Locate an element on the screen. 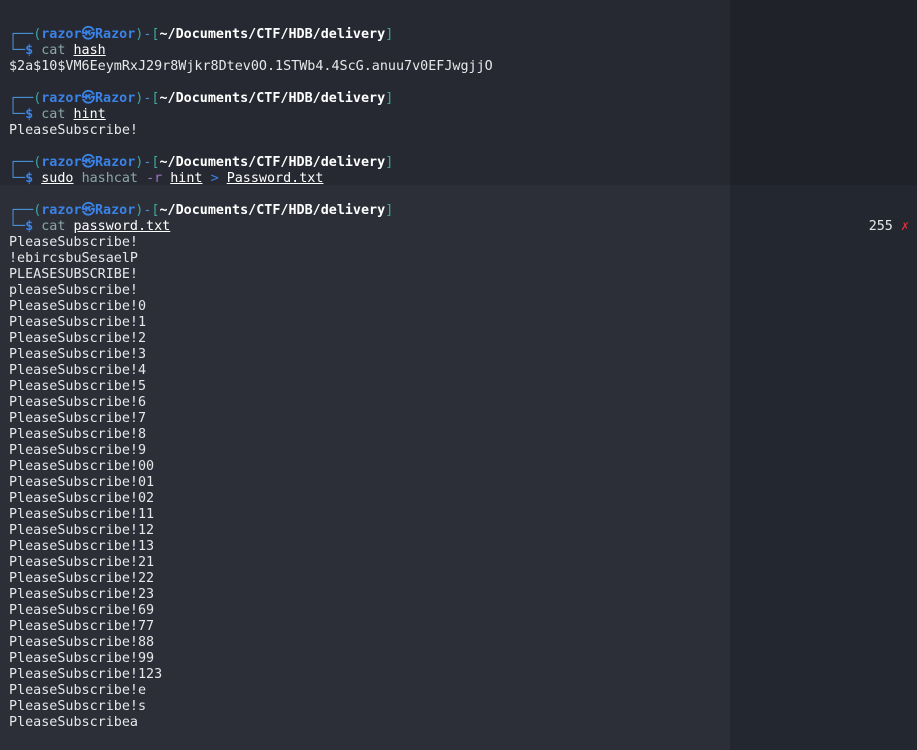 Image resolution: width=917 pixels, height=750 pixels. command-arg: hash is located at coordinates (89, 50).